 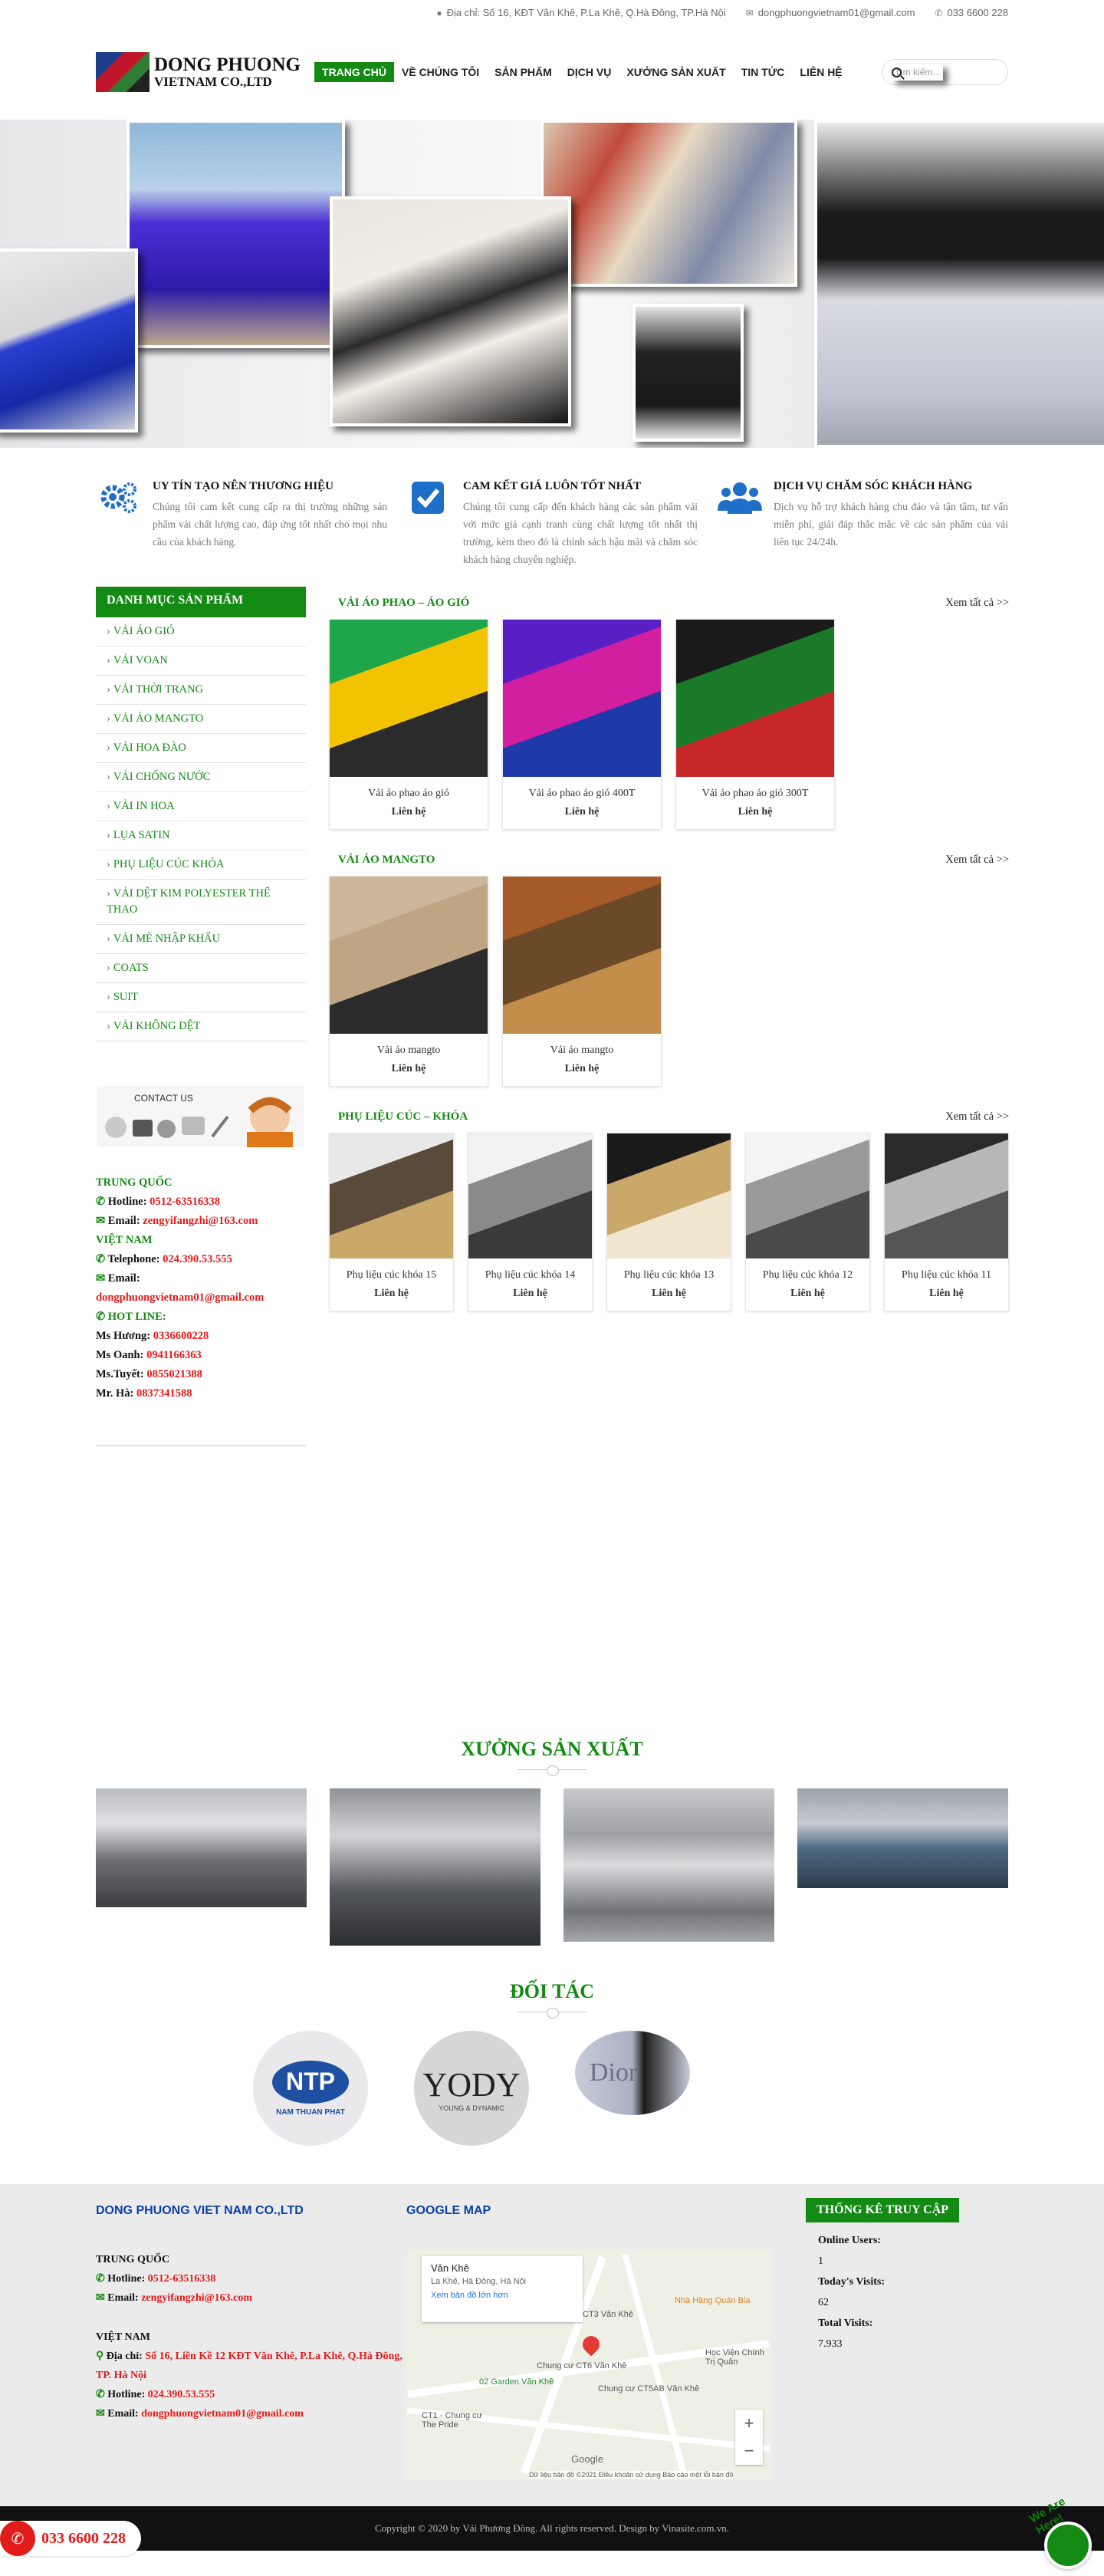 What do you see at coordinates (676, 72) in the screenshot?
I see `nav-factory: XƯỞNG SẢN XUẤT` at bounding box center [676, 72].